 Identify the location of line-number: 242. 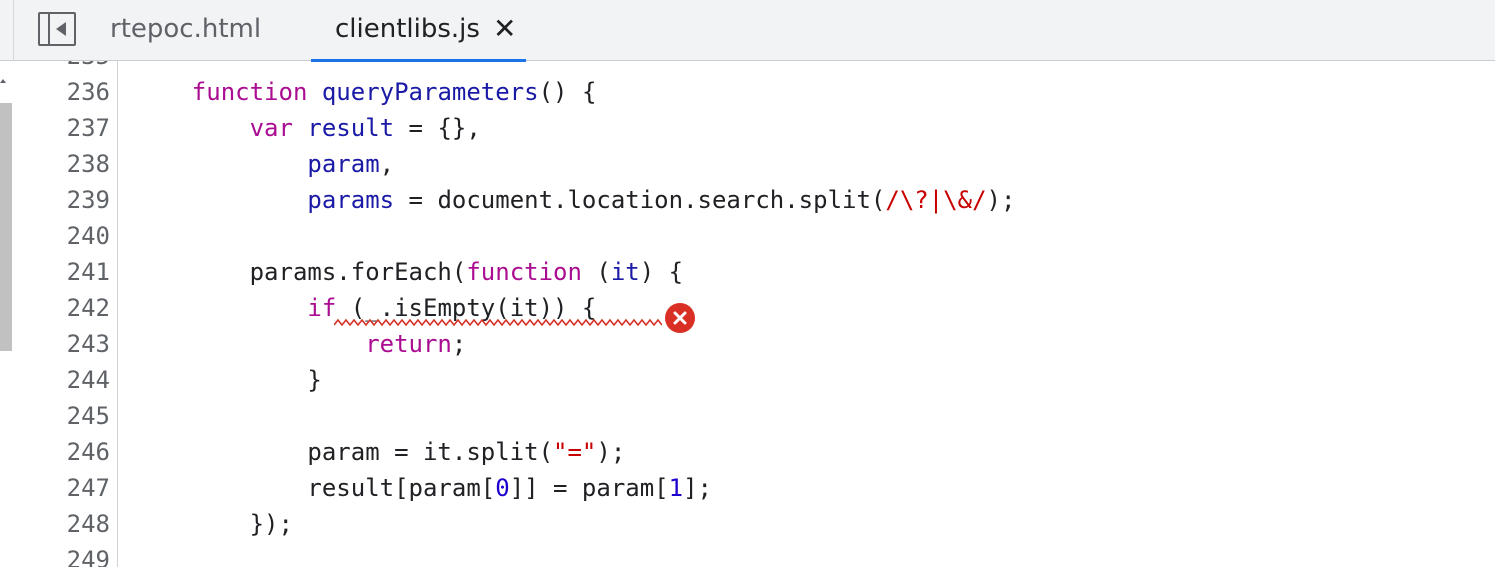
(62, 308).